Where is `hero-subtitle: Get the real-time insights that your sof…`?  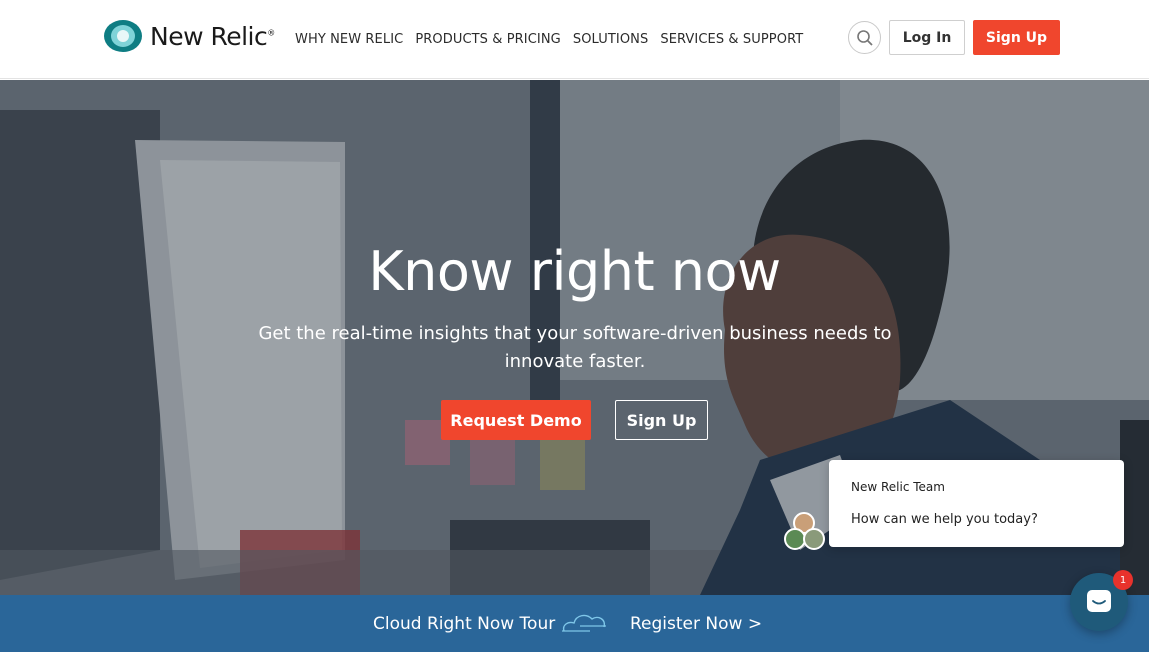 hero-subtitle: Get the real-time insights that your sof… is located at coordinates (575, 347).